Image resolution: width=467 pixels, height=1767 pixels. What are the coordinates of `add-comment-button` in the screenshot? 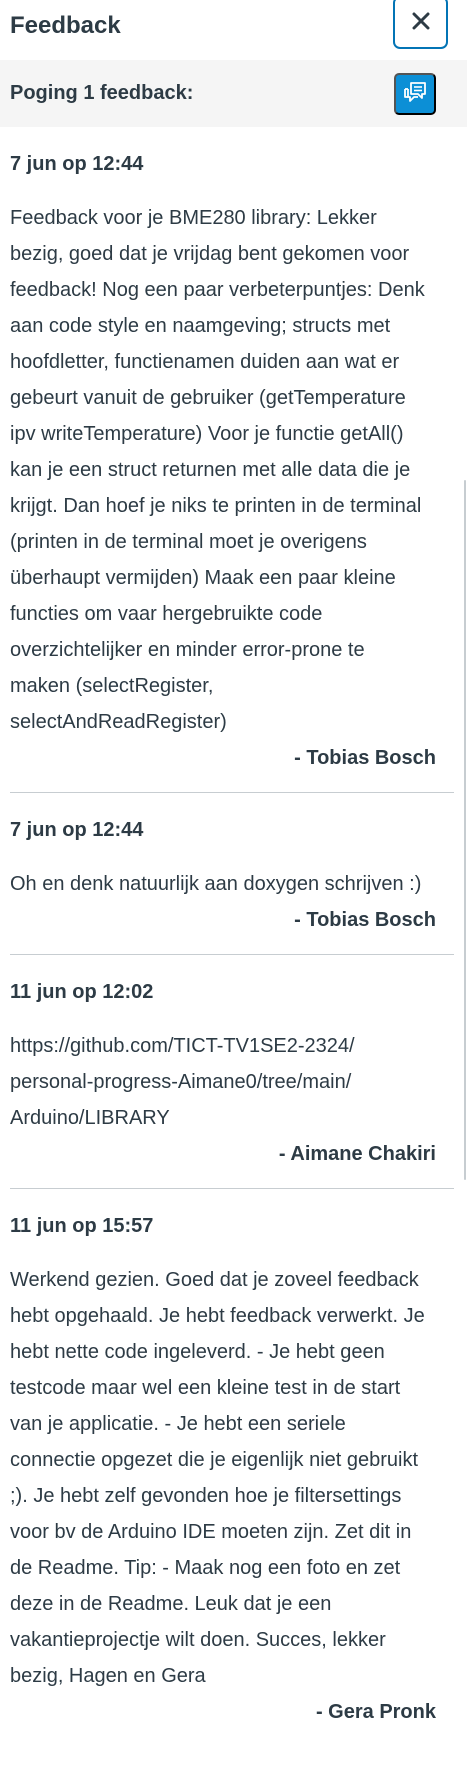 It's located at (415, 94).